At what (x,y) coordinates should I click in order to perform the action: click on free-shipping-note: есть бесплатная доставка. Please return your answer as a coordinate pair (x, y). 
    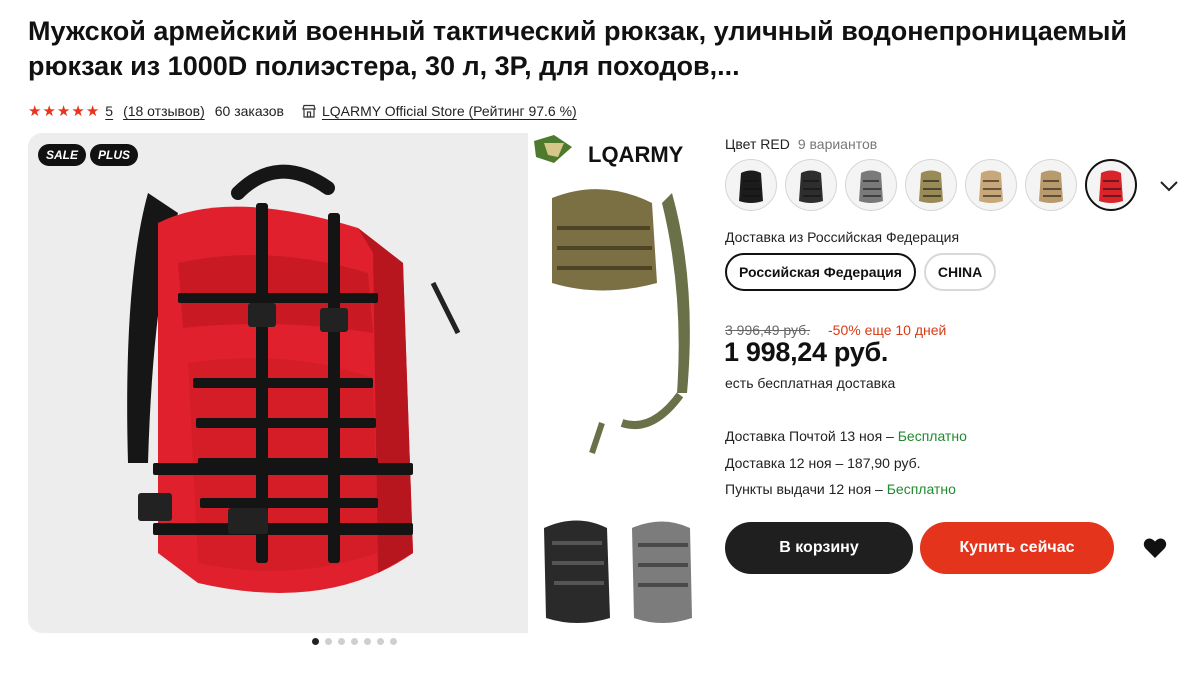
    Looking at the image, I should click on (810, 383).